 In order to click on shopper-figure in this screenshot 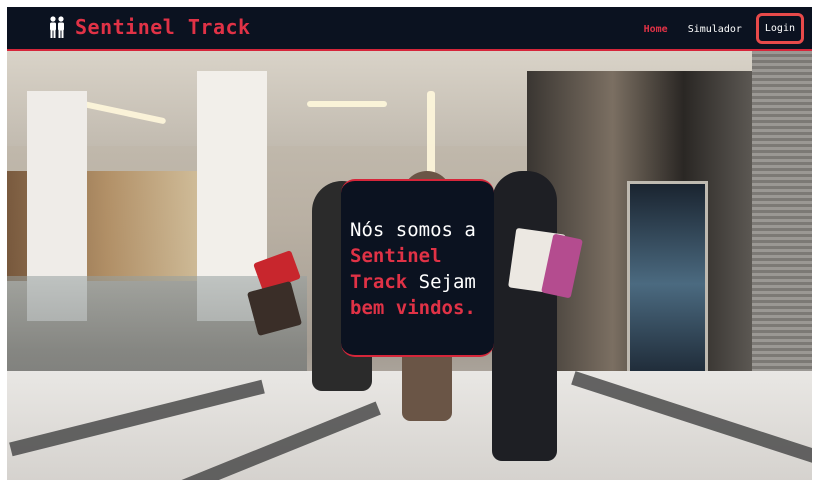, I will do `click(524, 316)`.